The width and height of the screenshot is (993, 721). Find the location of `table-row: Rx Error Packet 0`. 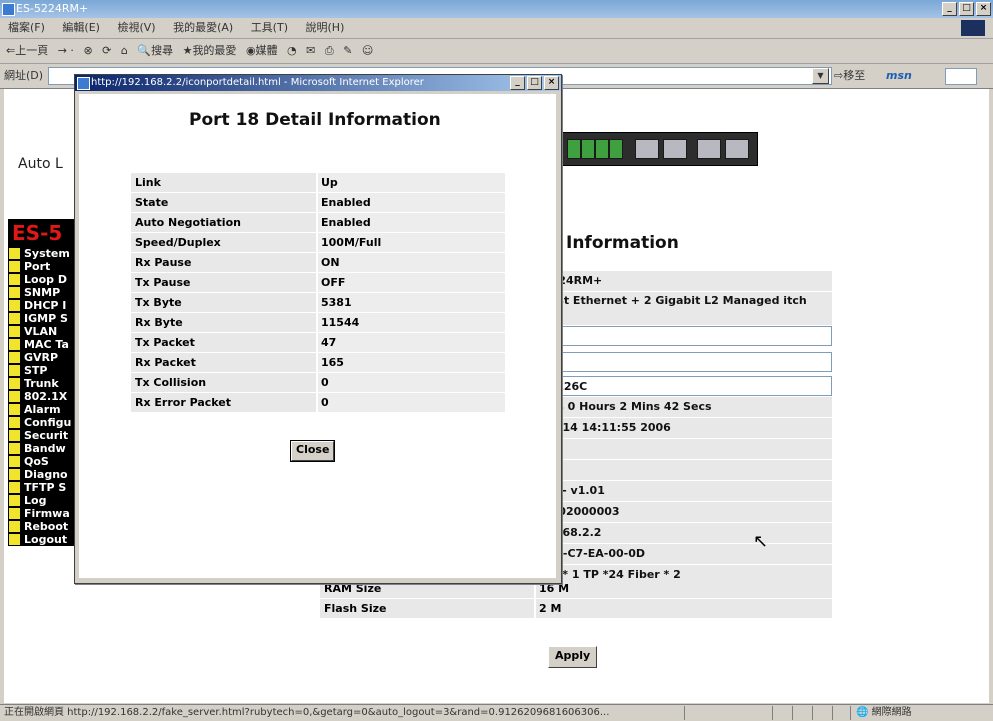

table-row: Rx Error Packet 0 is located at coordinates (318, 402).